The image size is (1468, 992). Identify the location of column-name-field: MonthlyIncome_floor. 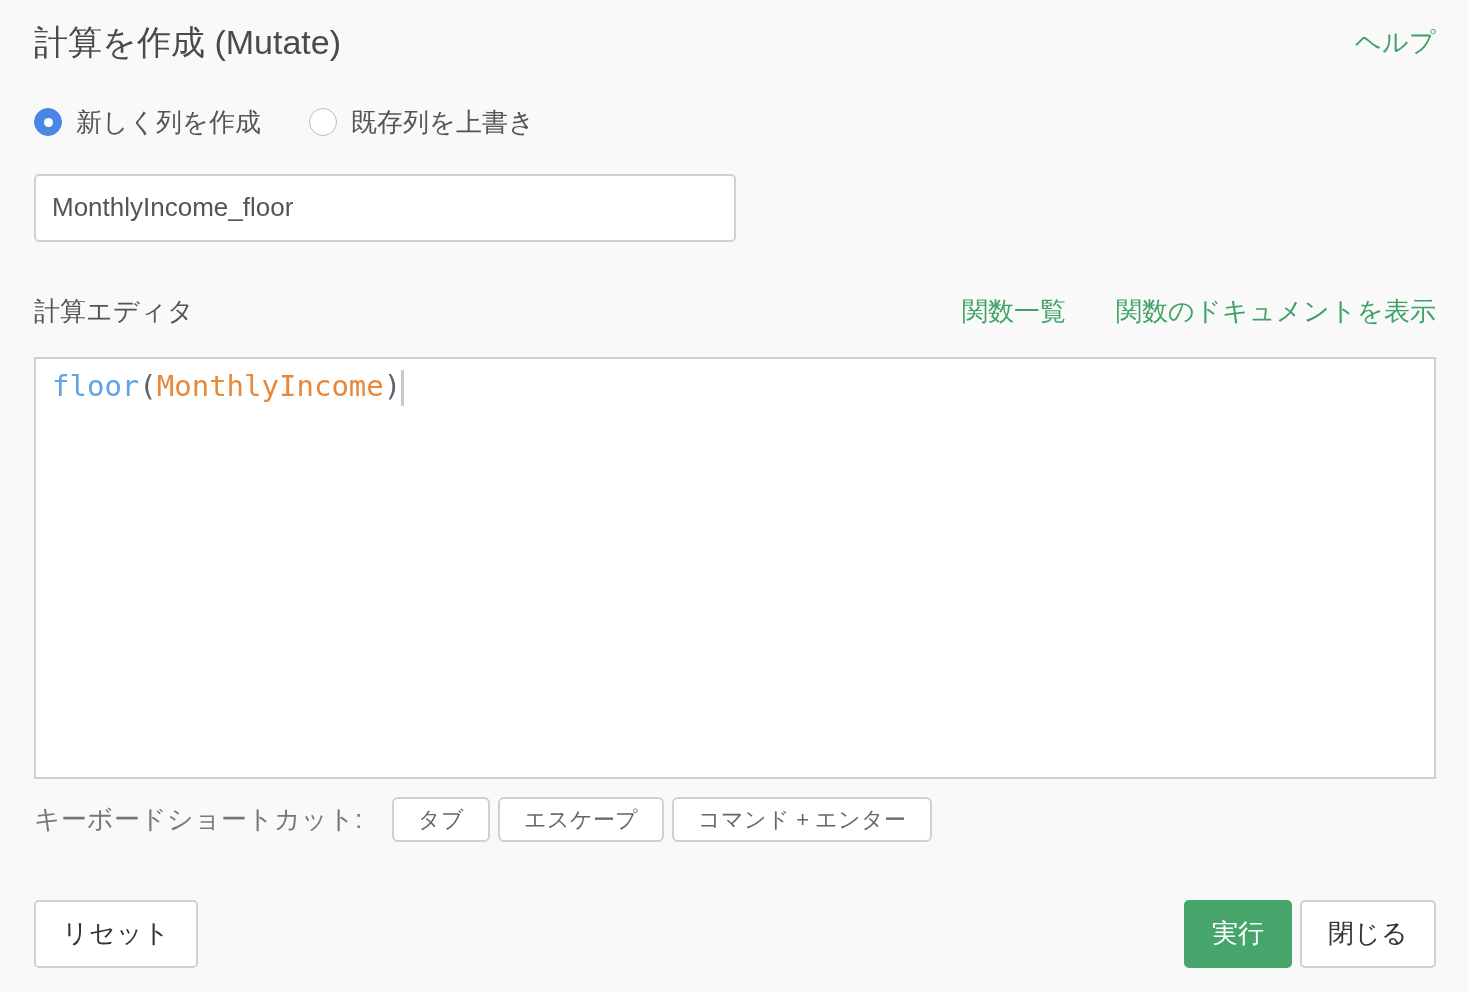
(385, 207).